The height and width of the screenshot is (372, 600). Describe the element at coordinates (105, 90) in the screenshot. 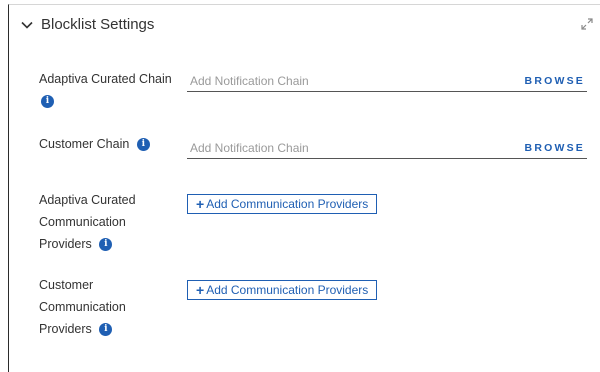

I see `curated-chain-label: Adaptiva Curated Chain i` at that location.